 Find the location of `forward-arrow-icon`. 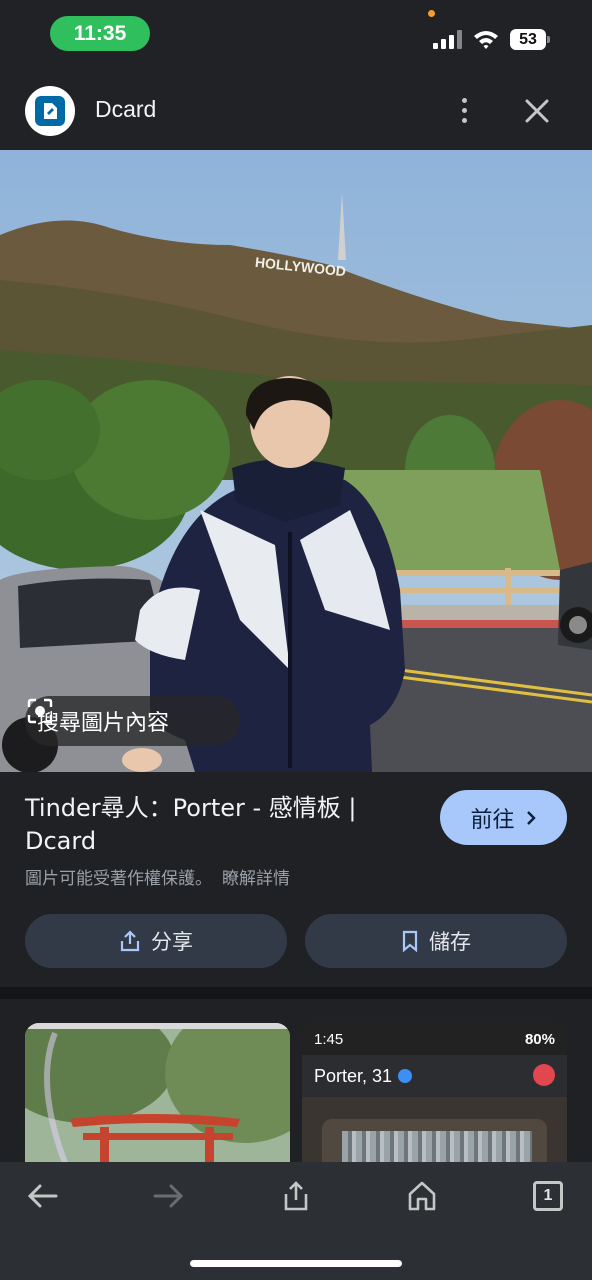

forward-arrow-icon is located at coordinates (169, 1196).